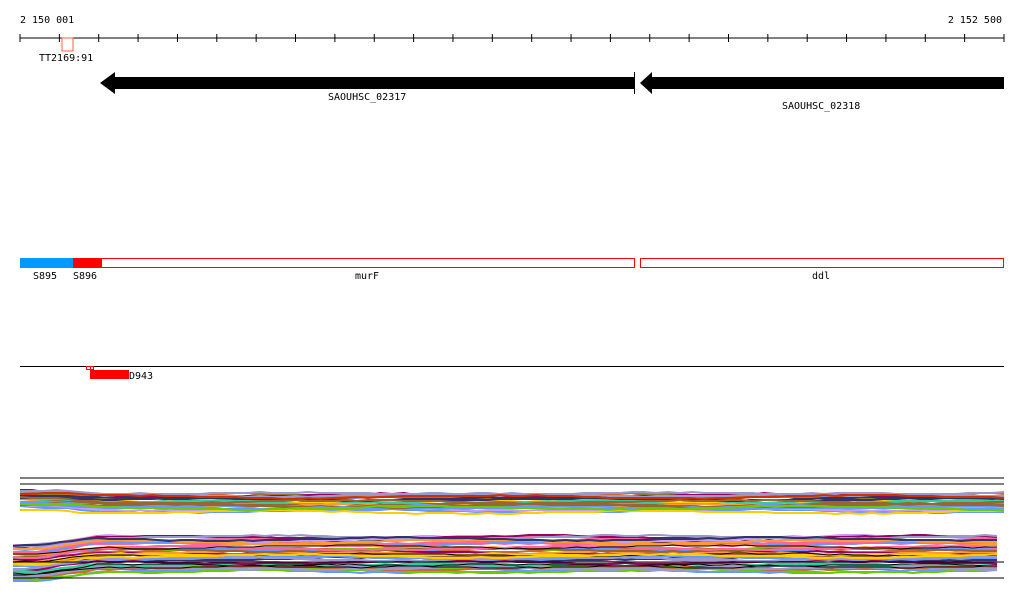  What do you see at coordinates (822, 263) in the screenshot?
I see `segment-ddl` at bounding box center [822, 263].